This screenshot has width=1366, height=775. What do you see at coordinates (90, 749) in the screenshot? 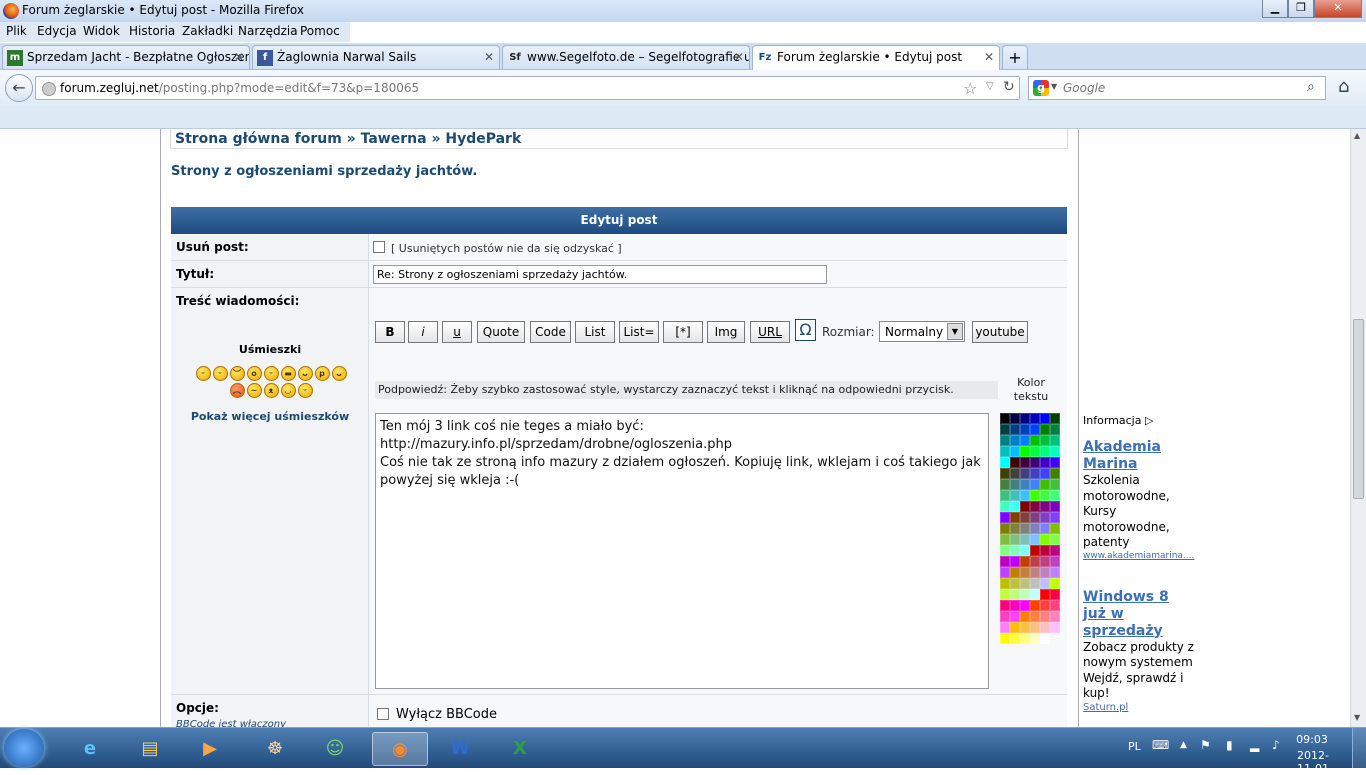
I see `ie-taskbar-icon: e` at bounding box center [90, 749].